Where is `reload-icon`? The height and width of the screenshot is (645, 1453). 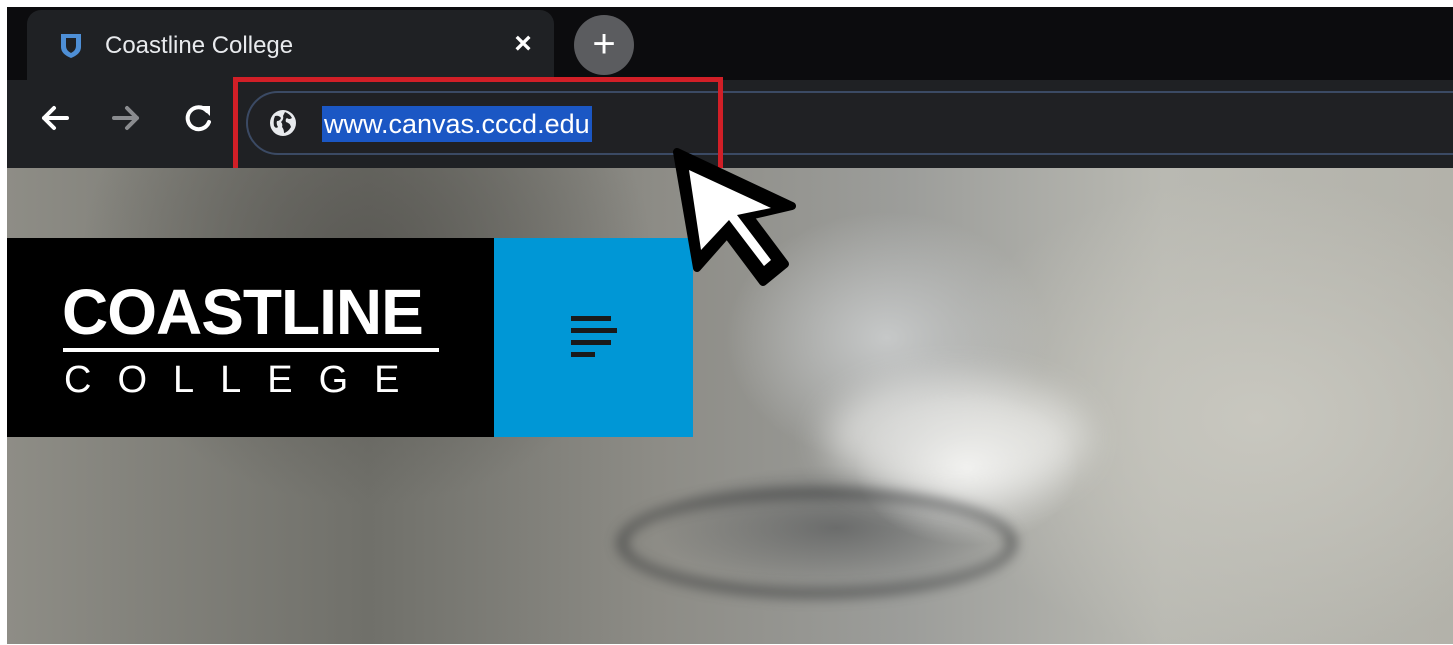 reload-icon is located at coordinates (198, 118).